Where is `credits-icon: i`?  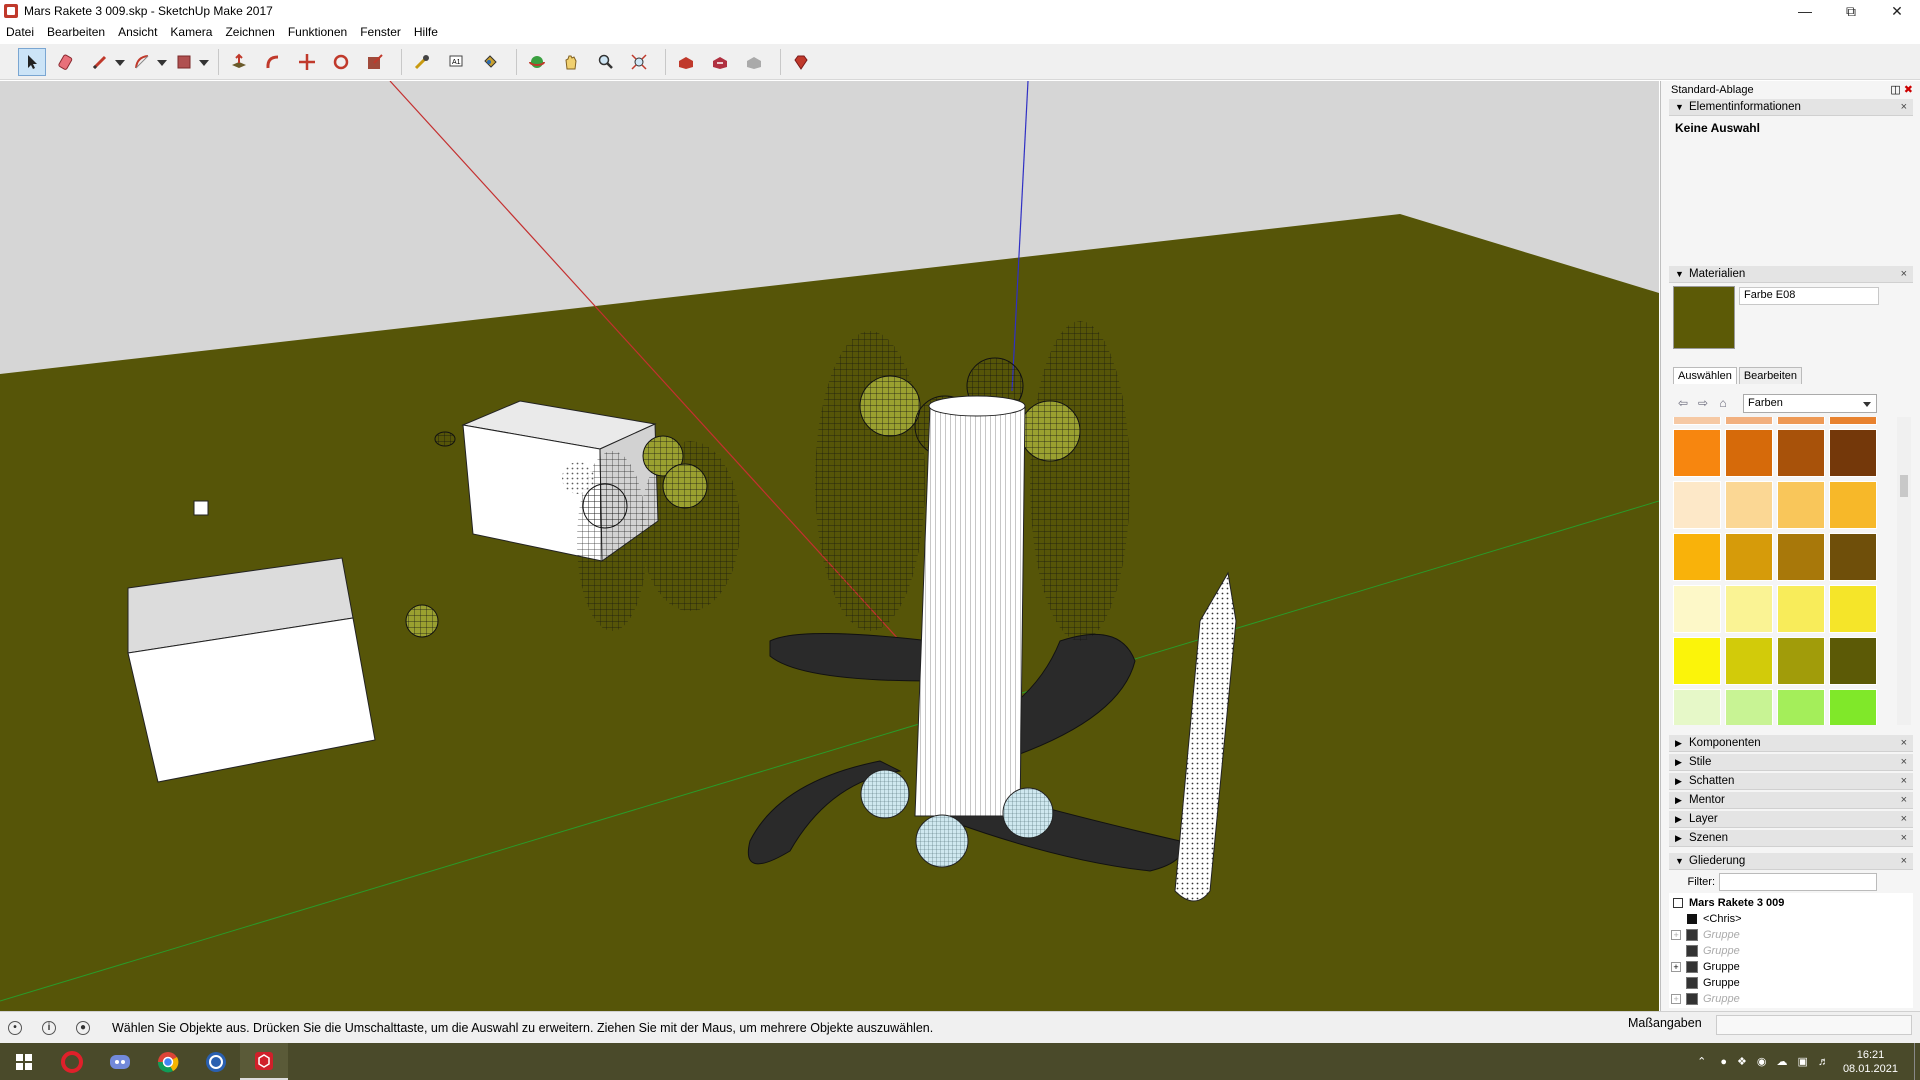 credits-icon: i is located at coordinates (49, 1027).